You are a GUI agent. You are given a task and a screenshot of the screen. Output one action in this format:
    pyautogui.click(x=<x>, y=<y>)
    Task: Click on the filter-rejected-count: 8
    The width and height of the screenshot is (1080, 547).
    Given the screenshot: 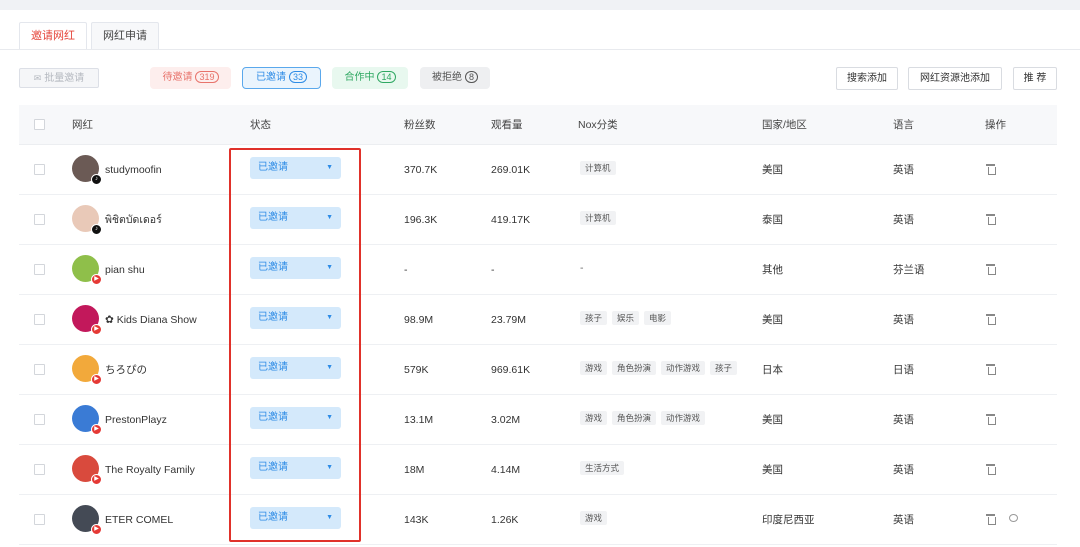 What is the action you would take?
    pyautogui.click(x=471, y=77)
    